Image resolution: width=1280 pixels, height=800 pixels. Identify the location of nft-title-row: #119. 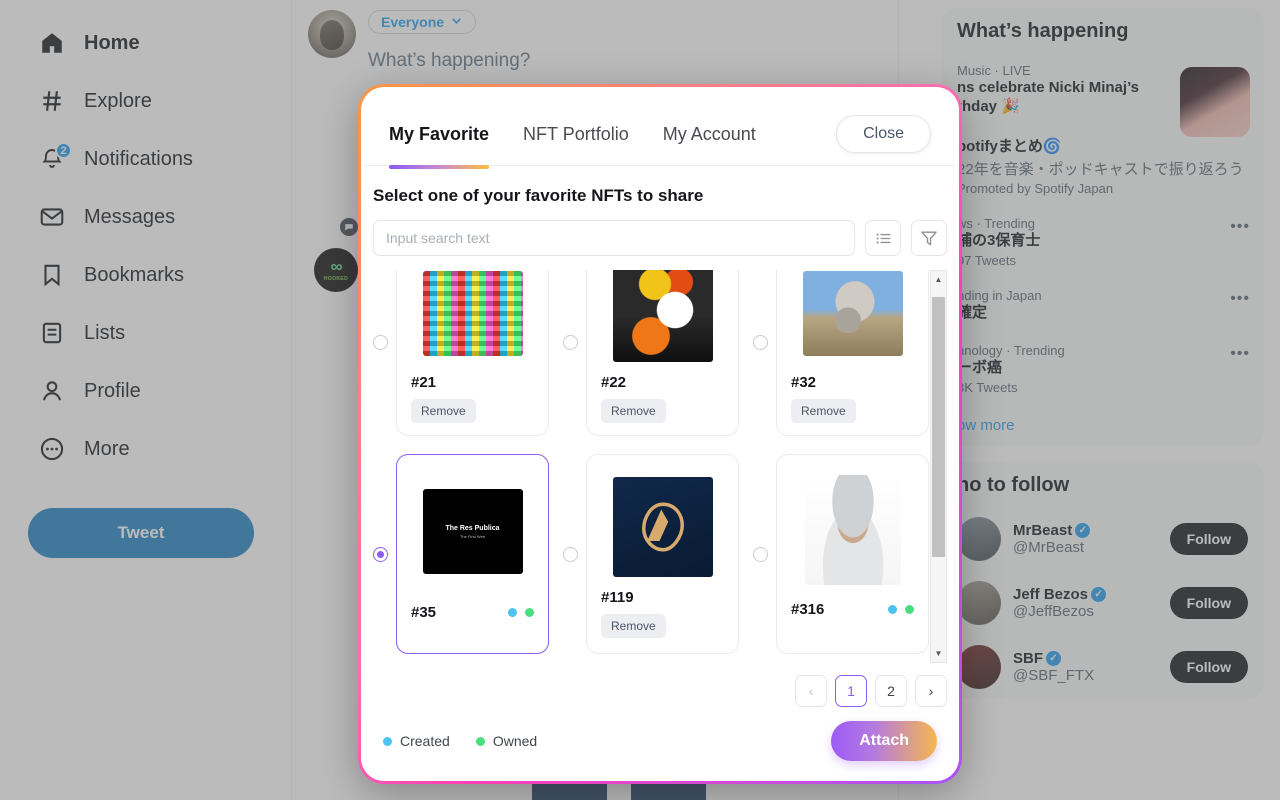
(662, 597).